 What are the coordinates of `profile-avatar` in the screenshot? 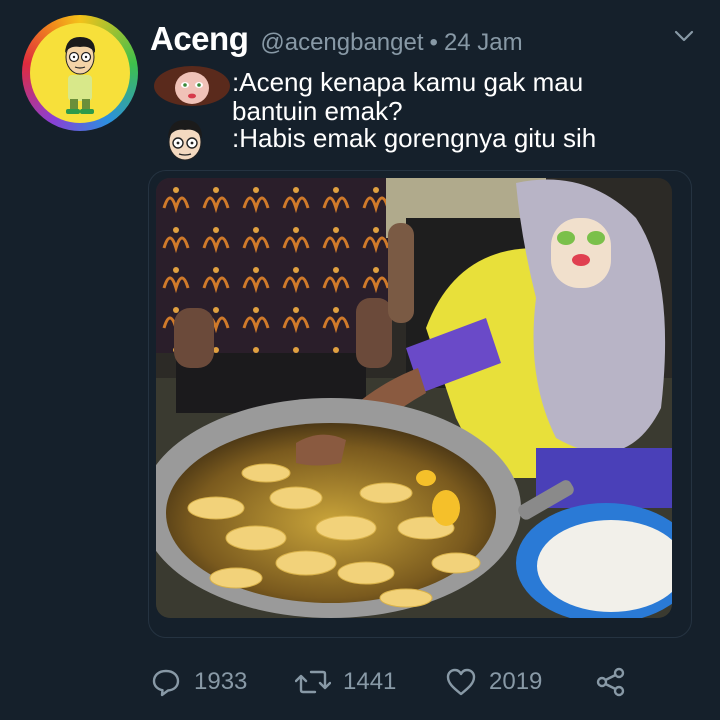 It's located at (80, 73).